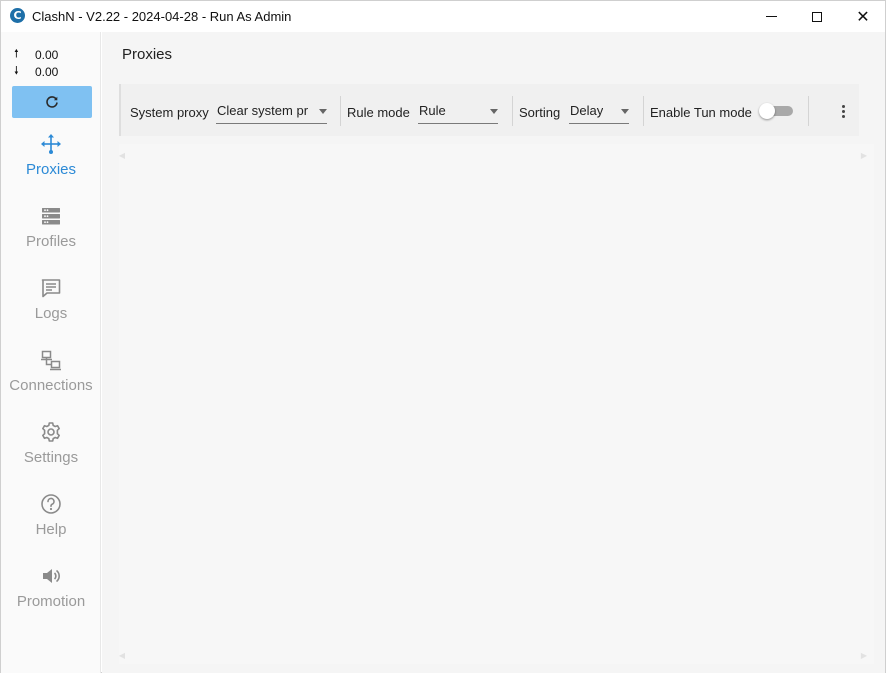  Describe the element at coordinates (432, 110) in the screenshot. I see `rule-mode-value: Rule` at that location.